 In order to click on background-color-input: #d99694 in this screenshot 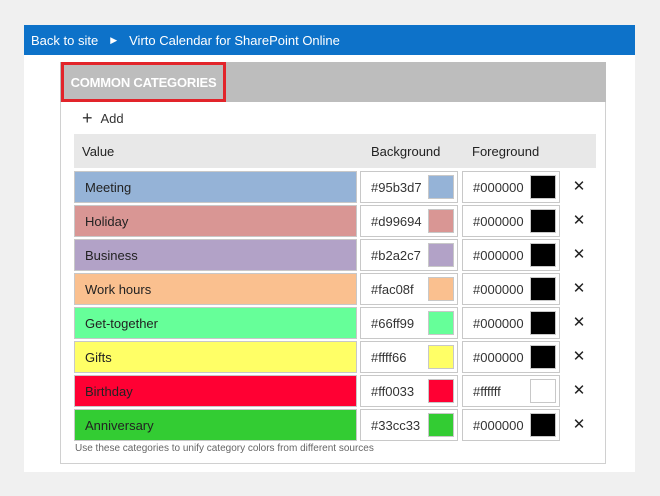, I will do `click(409, 221)`.